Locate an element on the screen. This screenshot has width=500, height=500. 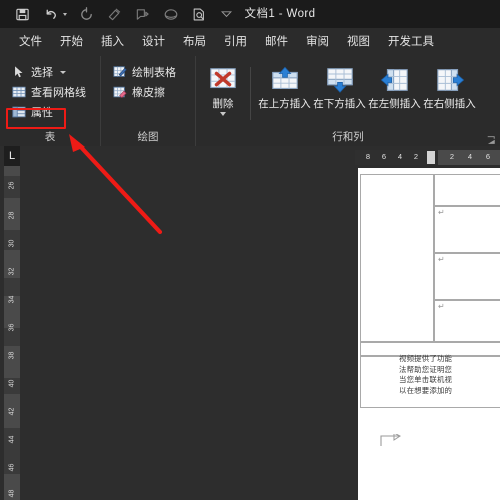
vertical-ruler: 2 26 28 30 32 34 36 38 40 42 44 46 48 is located at coordinates (12, 323).